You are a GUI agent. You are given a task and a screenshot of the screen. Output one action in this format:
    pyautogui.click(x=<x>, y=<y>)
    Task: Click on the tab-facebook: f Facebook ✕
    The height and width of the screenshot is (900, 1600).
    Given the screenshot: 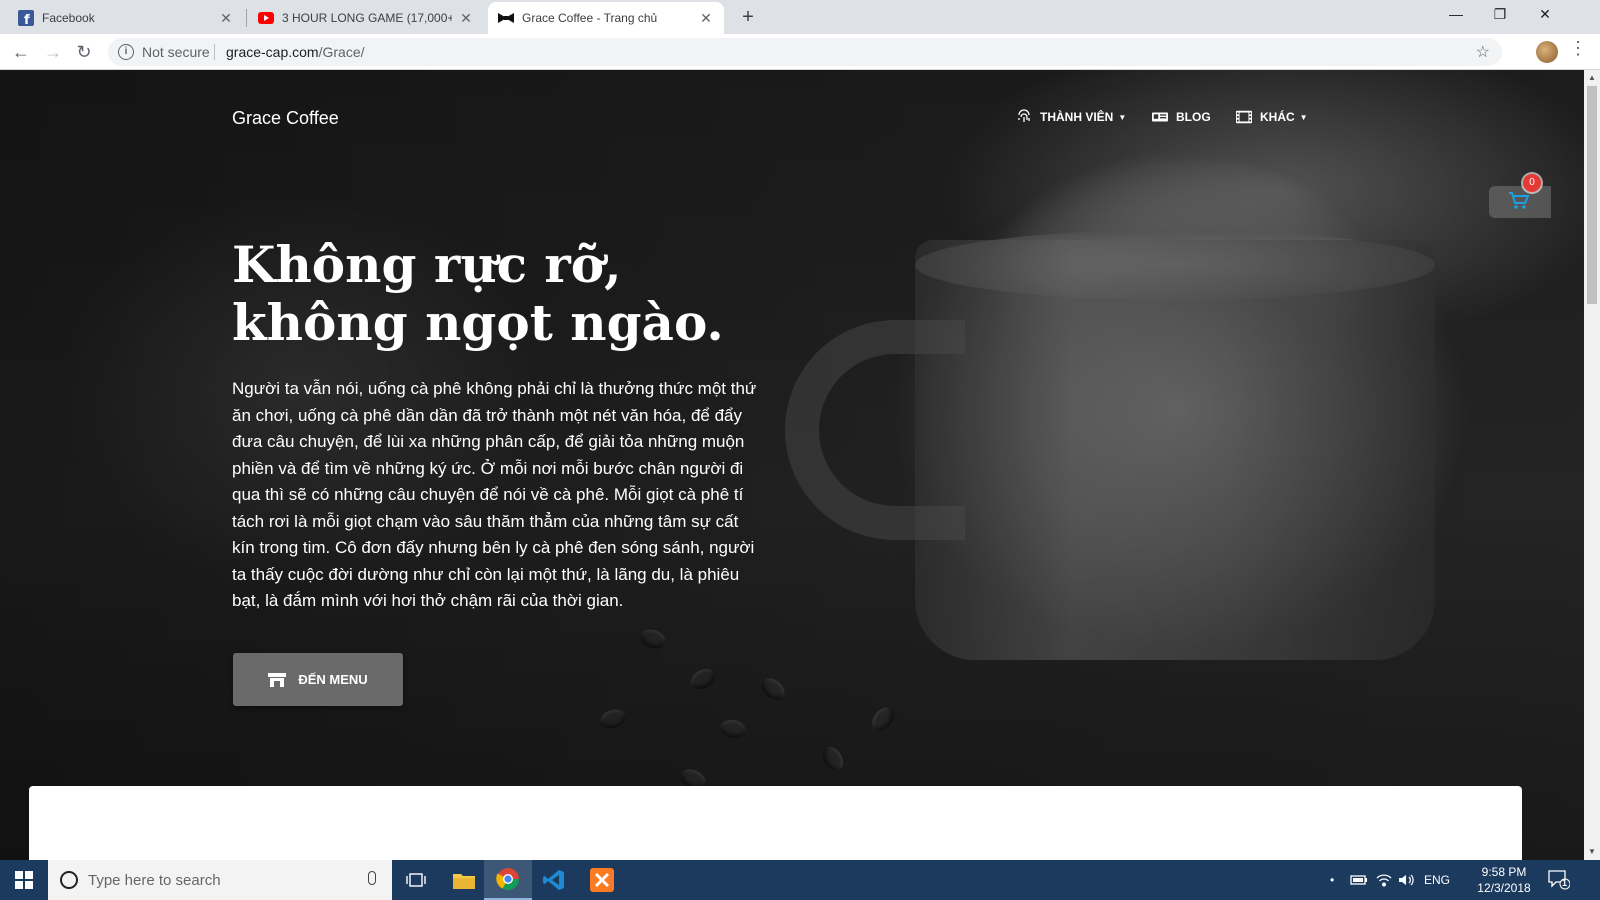 What is the action you would take?
    pyautogui.click(x=126, y=18)
    